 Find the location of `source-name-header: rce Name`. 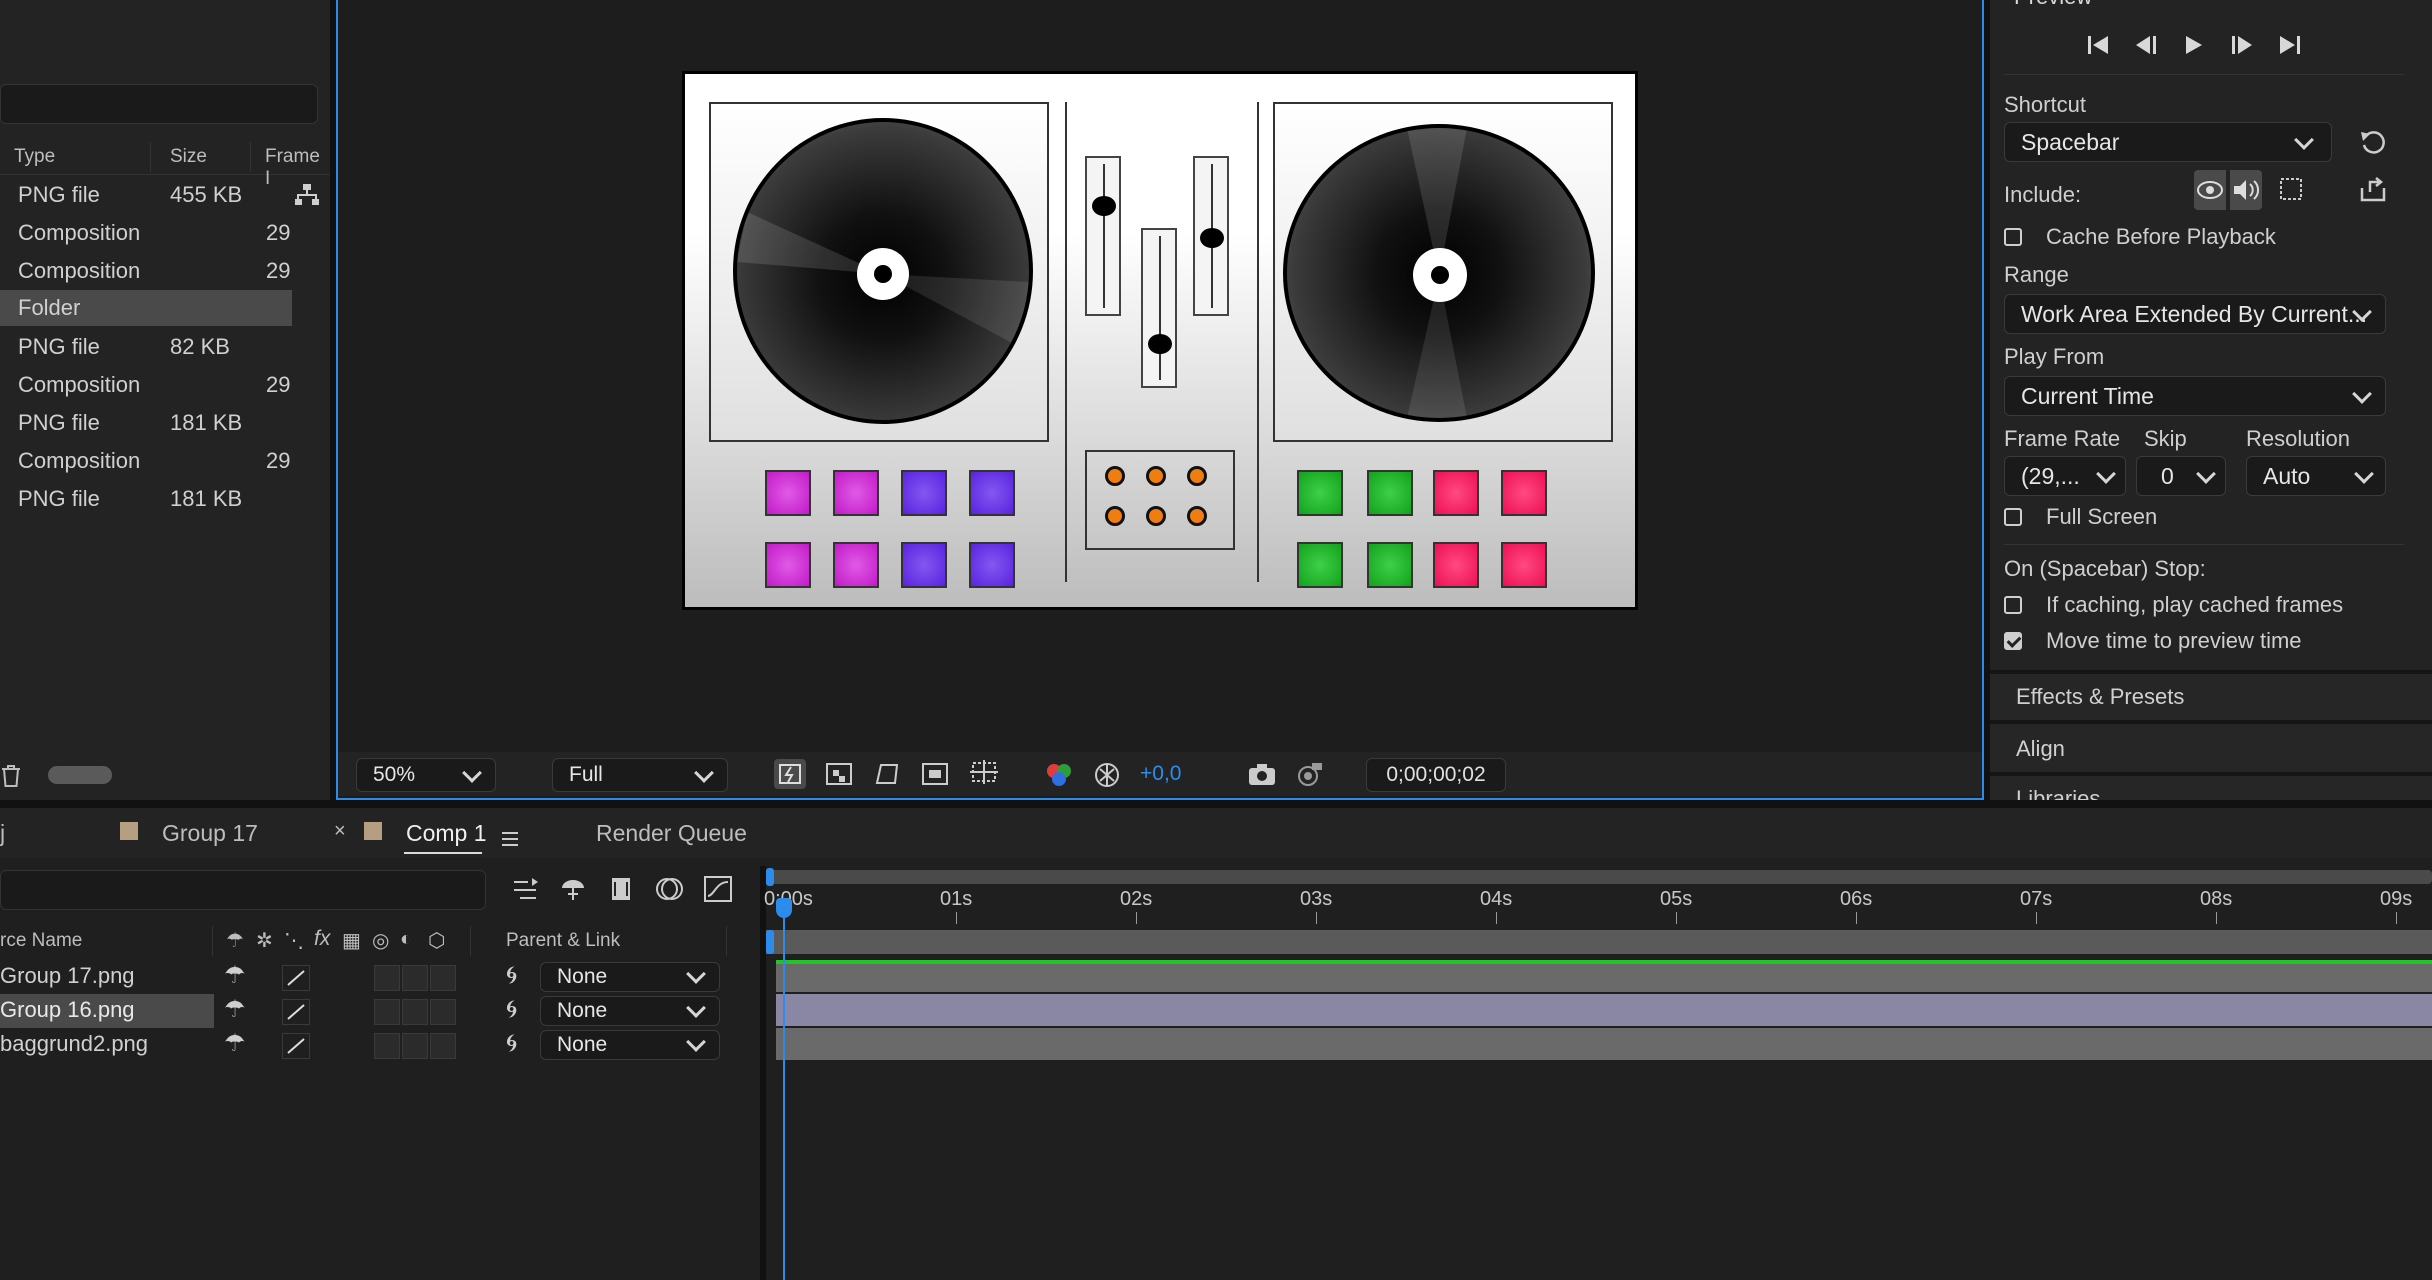

source-name-header: rce Name is located at coordinates (41, 941).